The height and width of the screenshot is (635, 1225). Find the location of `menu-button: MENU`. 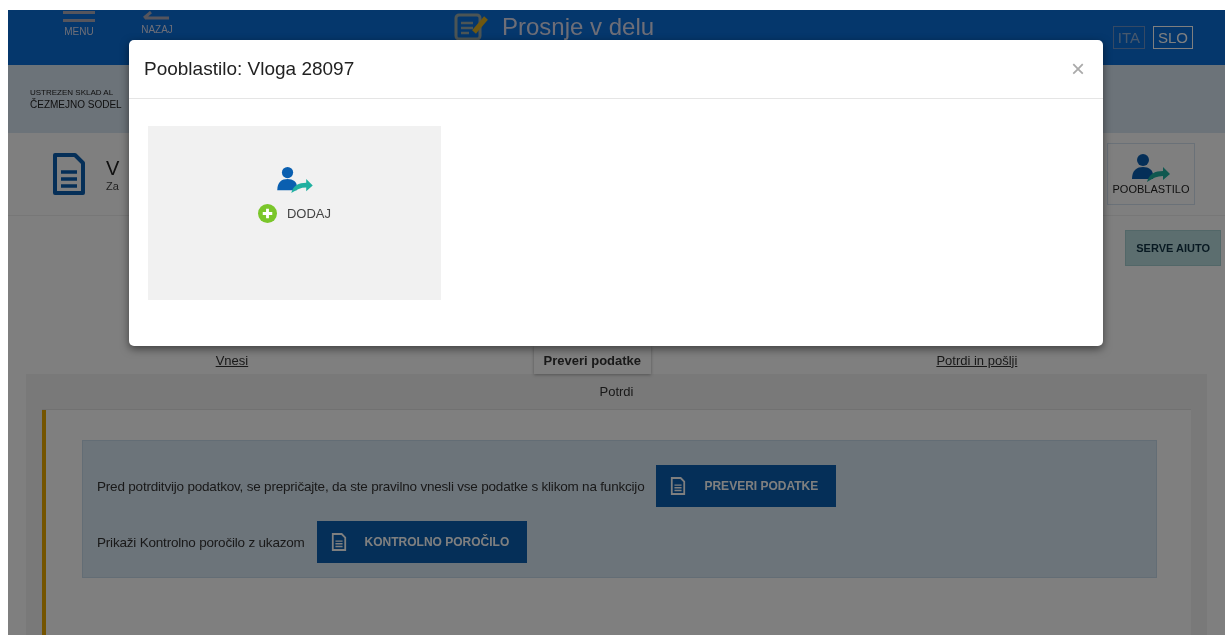

menu-button: MENU is located at coordinates (79, 24).